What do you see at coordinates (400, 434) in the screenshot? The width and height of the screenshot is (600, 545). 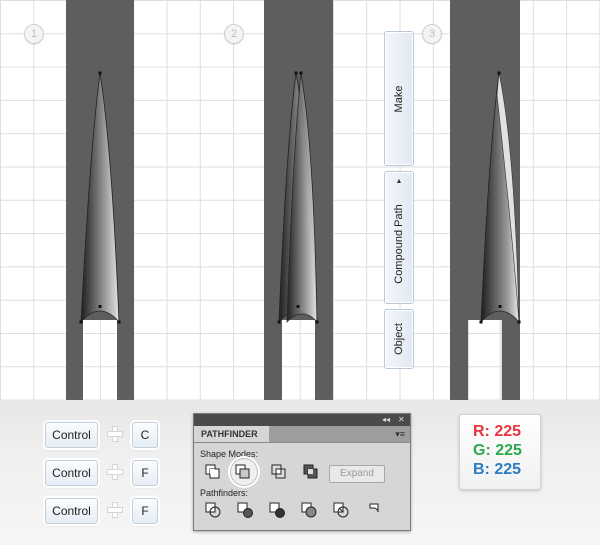 I see `panel-menu-icon: ▾≡` at bounding box center [400, 434].